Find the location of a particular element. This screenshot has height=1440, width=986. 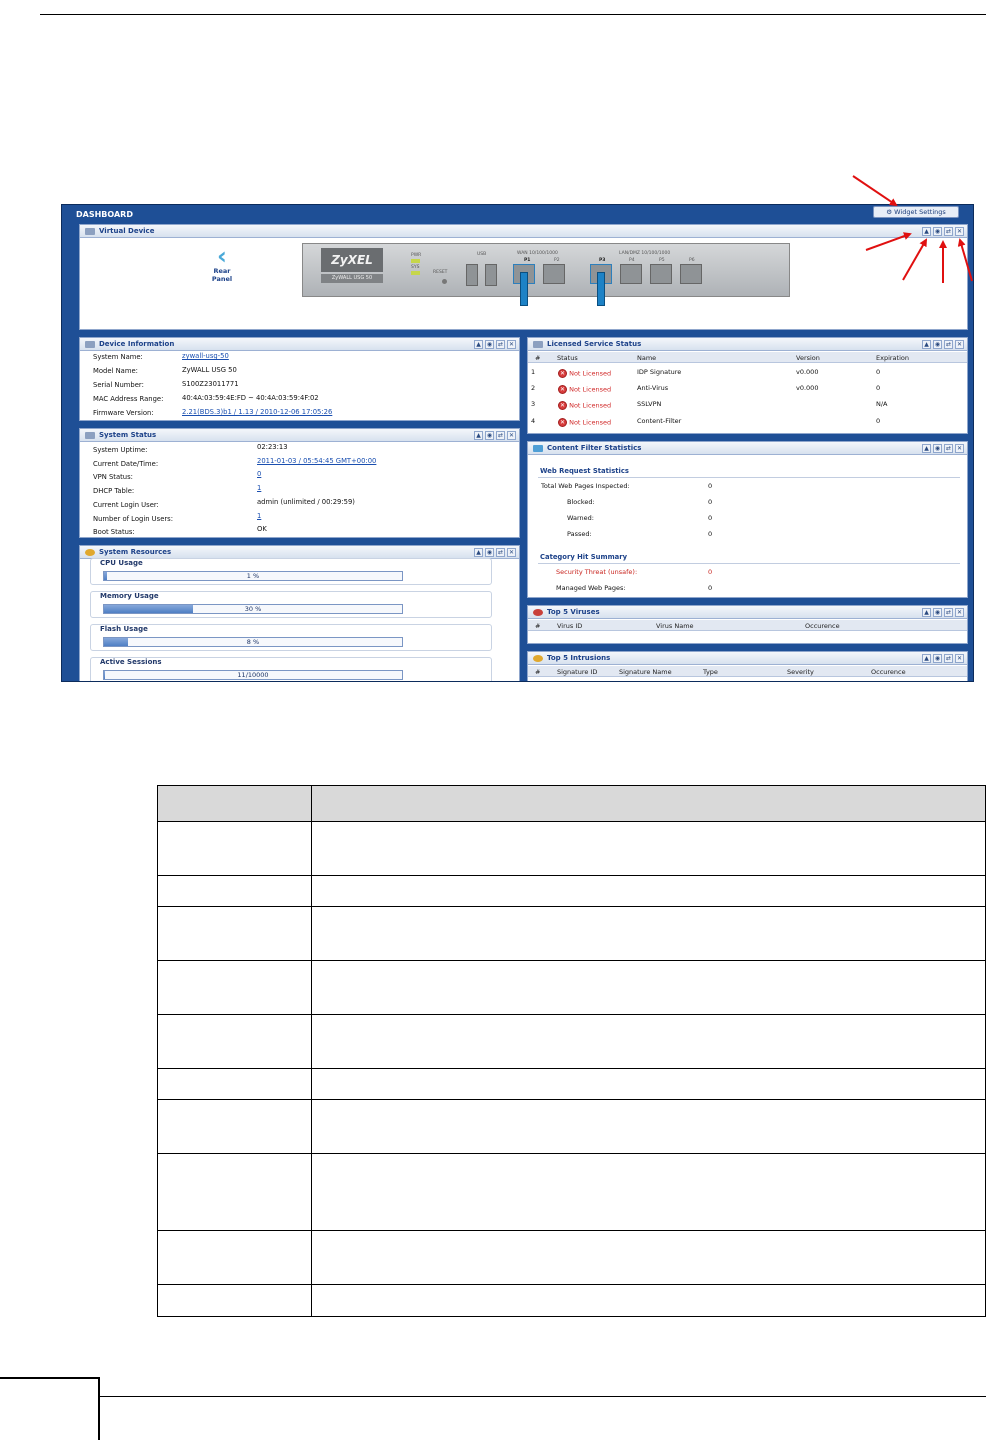

column-header: Expiration is located at coordinates (892, 358).